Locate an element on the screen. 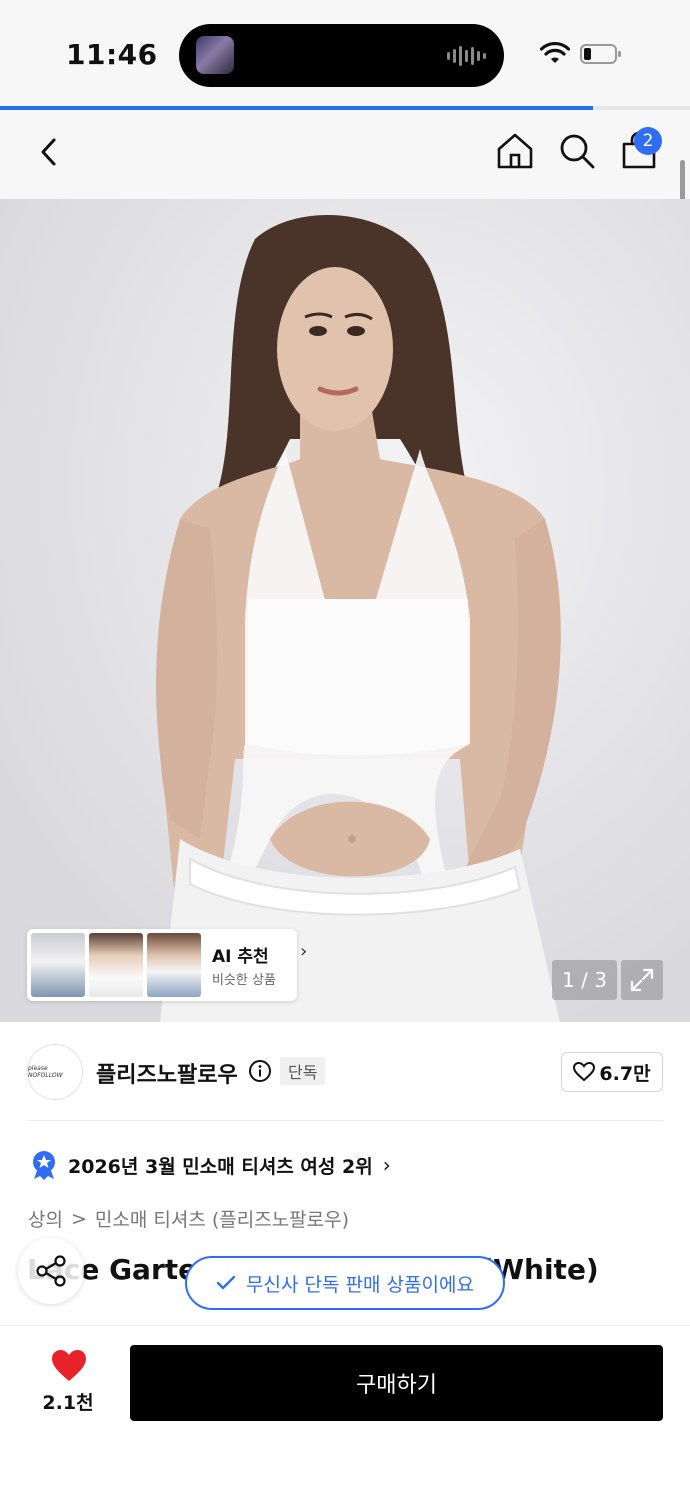  brand-like-count: 6.7만 is located at coordinates (625, 1073).